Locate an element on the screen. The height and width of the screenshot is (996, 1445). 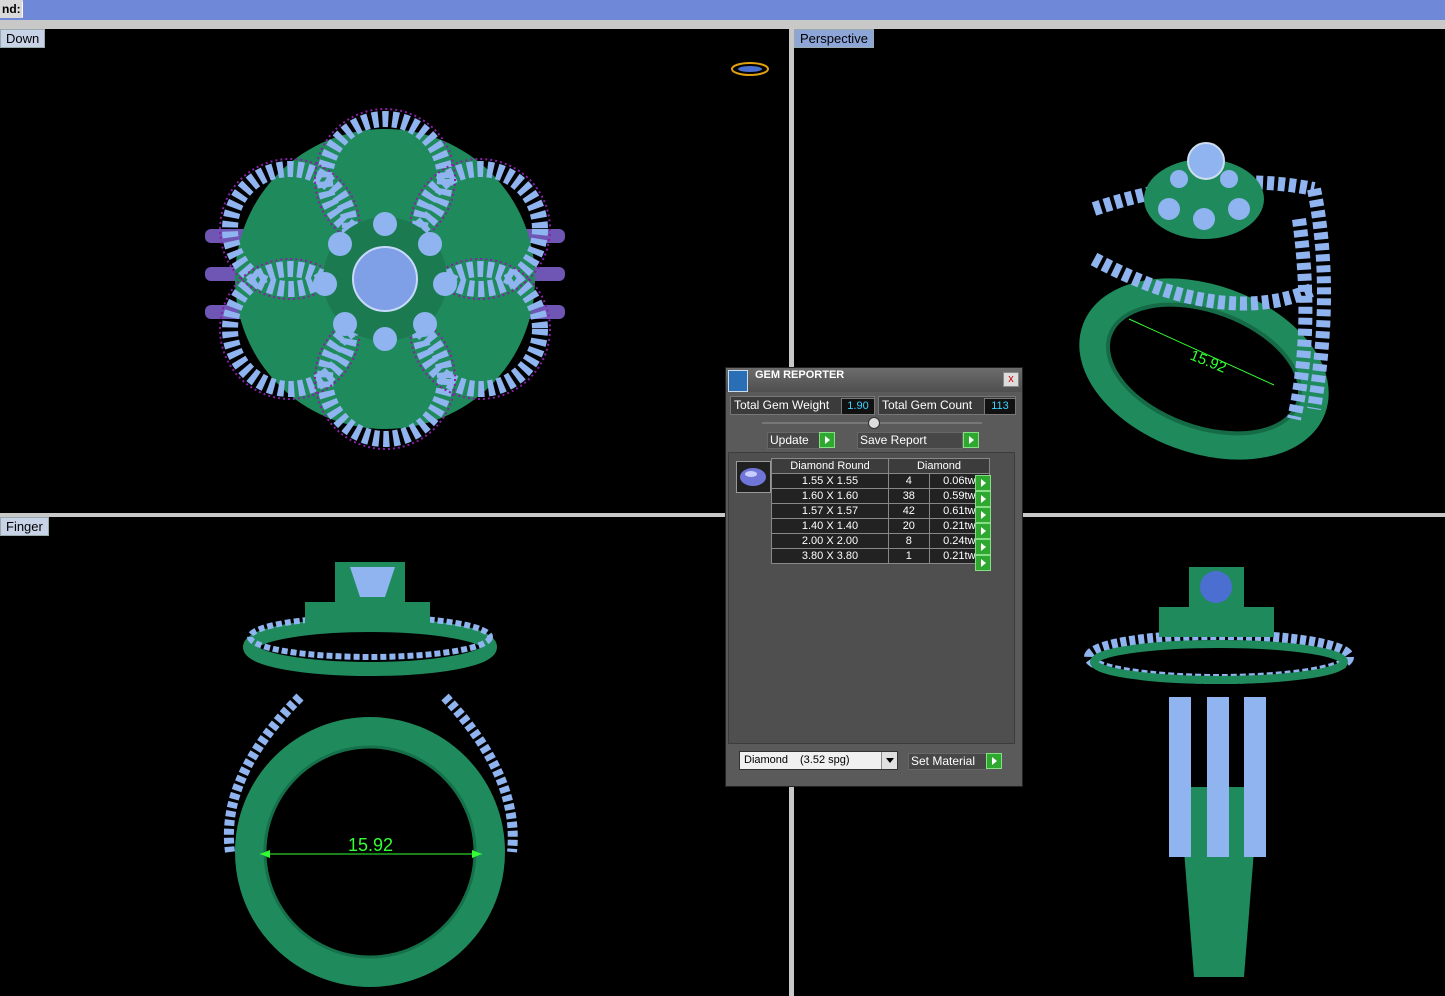
total-gem-count-value: 113 is located at coordinates (1000, 406).